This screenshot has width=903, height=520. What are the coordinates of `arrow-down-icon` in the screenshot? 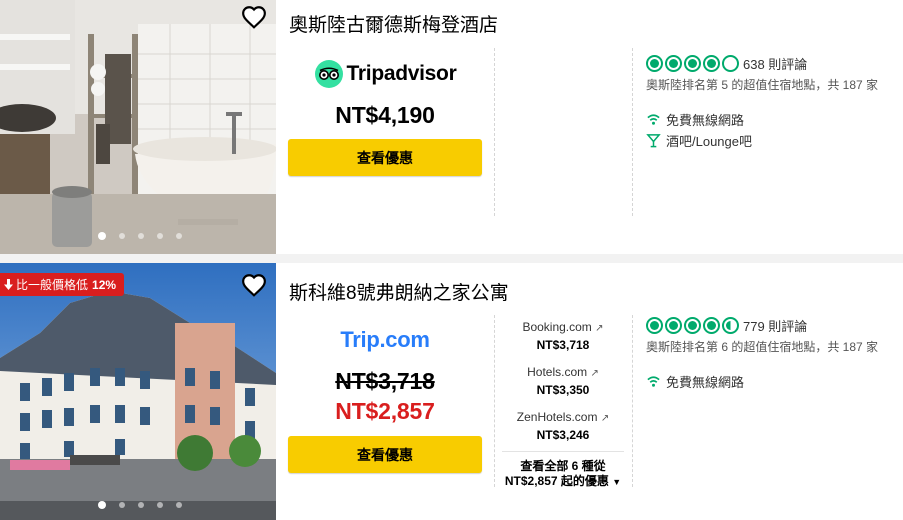 It's located at (8, 284).